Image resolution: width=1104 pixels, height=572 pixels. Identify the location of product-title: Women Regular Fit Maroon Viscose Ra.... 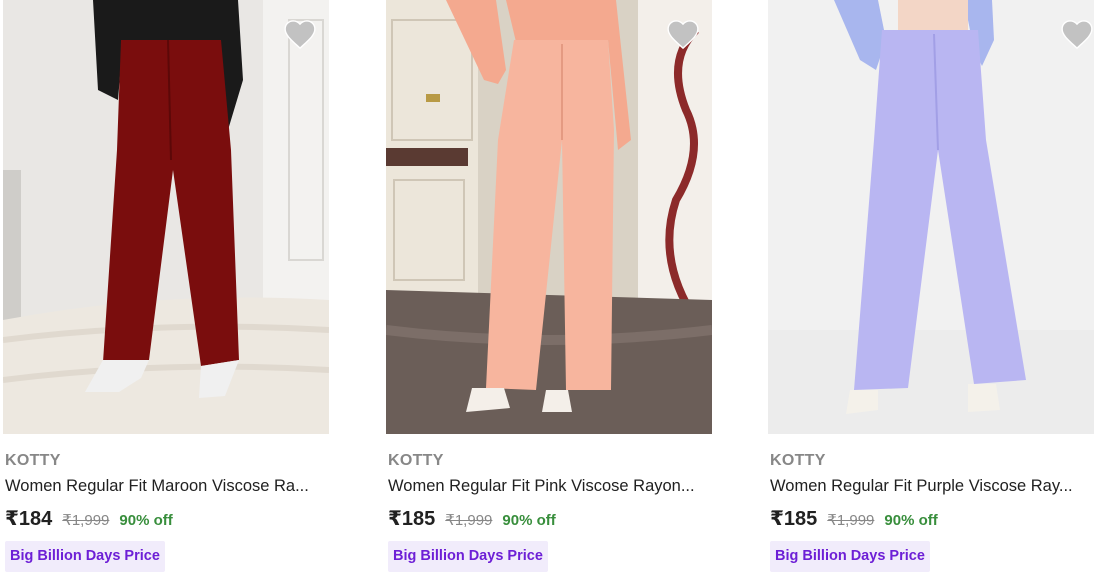
(167, 486).